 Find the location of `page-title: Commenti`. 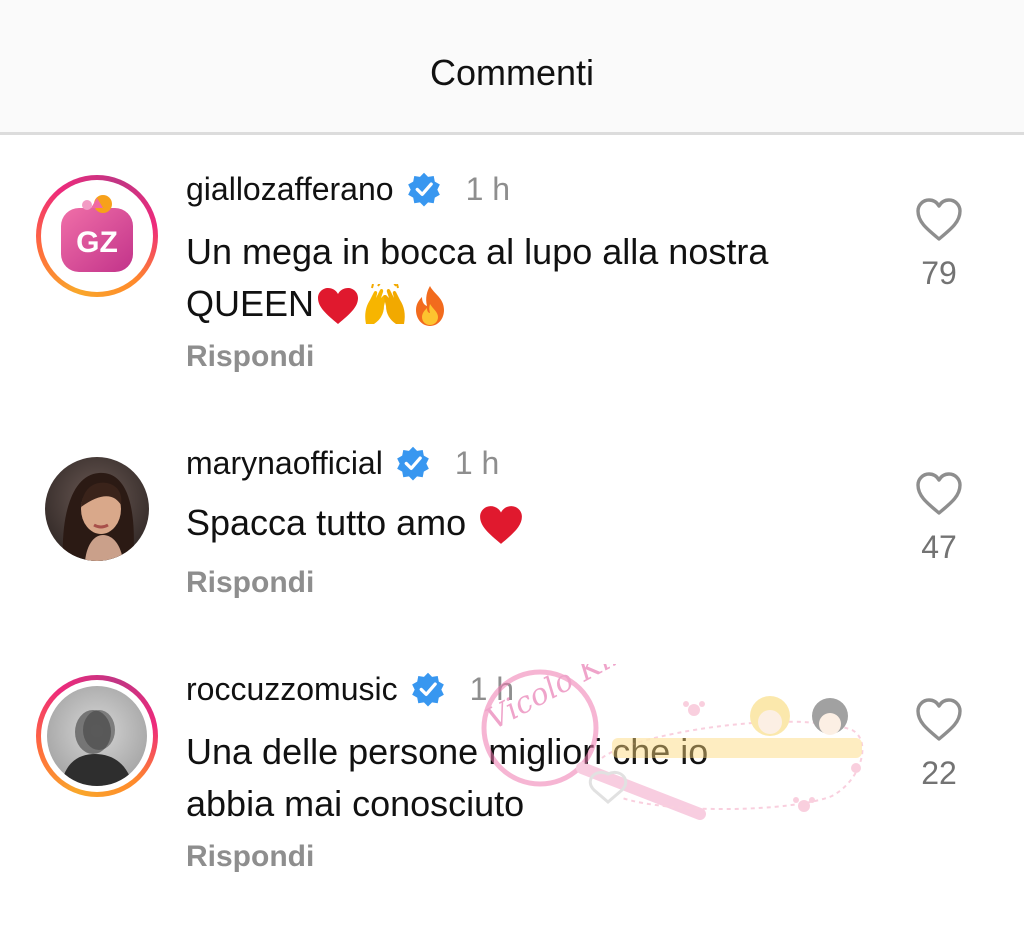

page-title: Commenti is located at coordinates (512, 72).